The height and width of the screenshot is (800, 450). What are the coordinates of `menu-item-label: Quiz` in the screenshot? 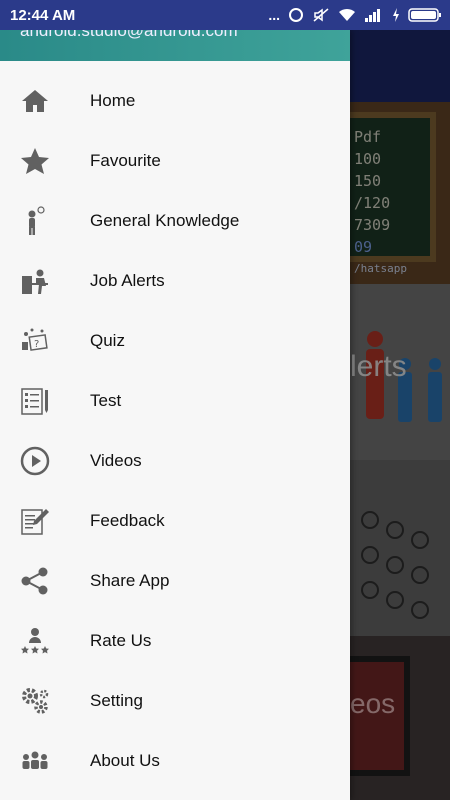 It's located at (107, 340).